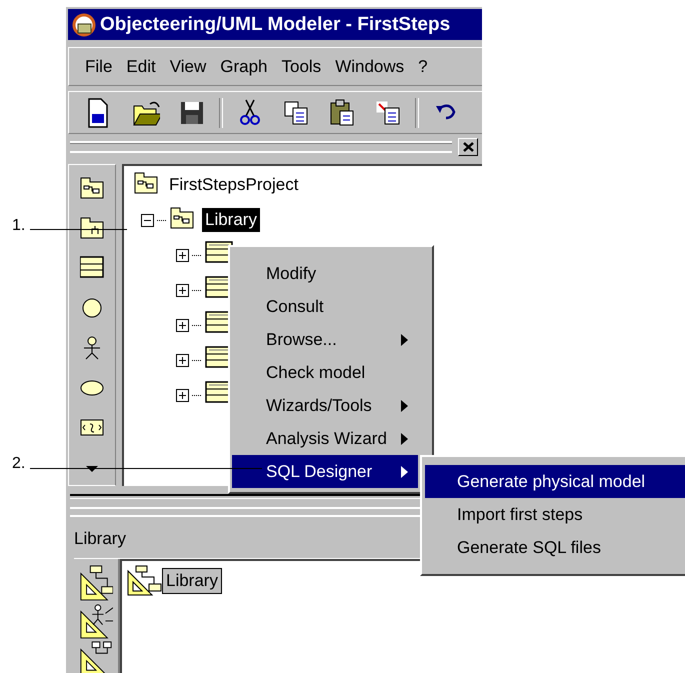 This screenshot has height=673, width=685. What do you see at coordinates (261, 146) in the screenshot?
I see `grip-handle` at bounding box center [261, 146].